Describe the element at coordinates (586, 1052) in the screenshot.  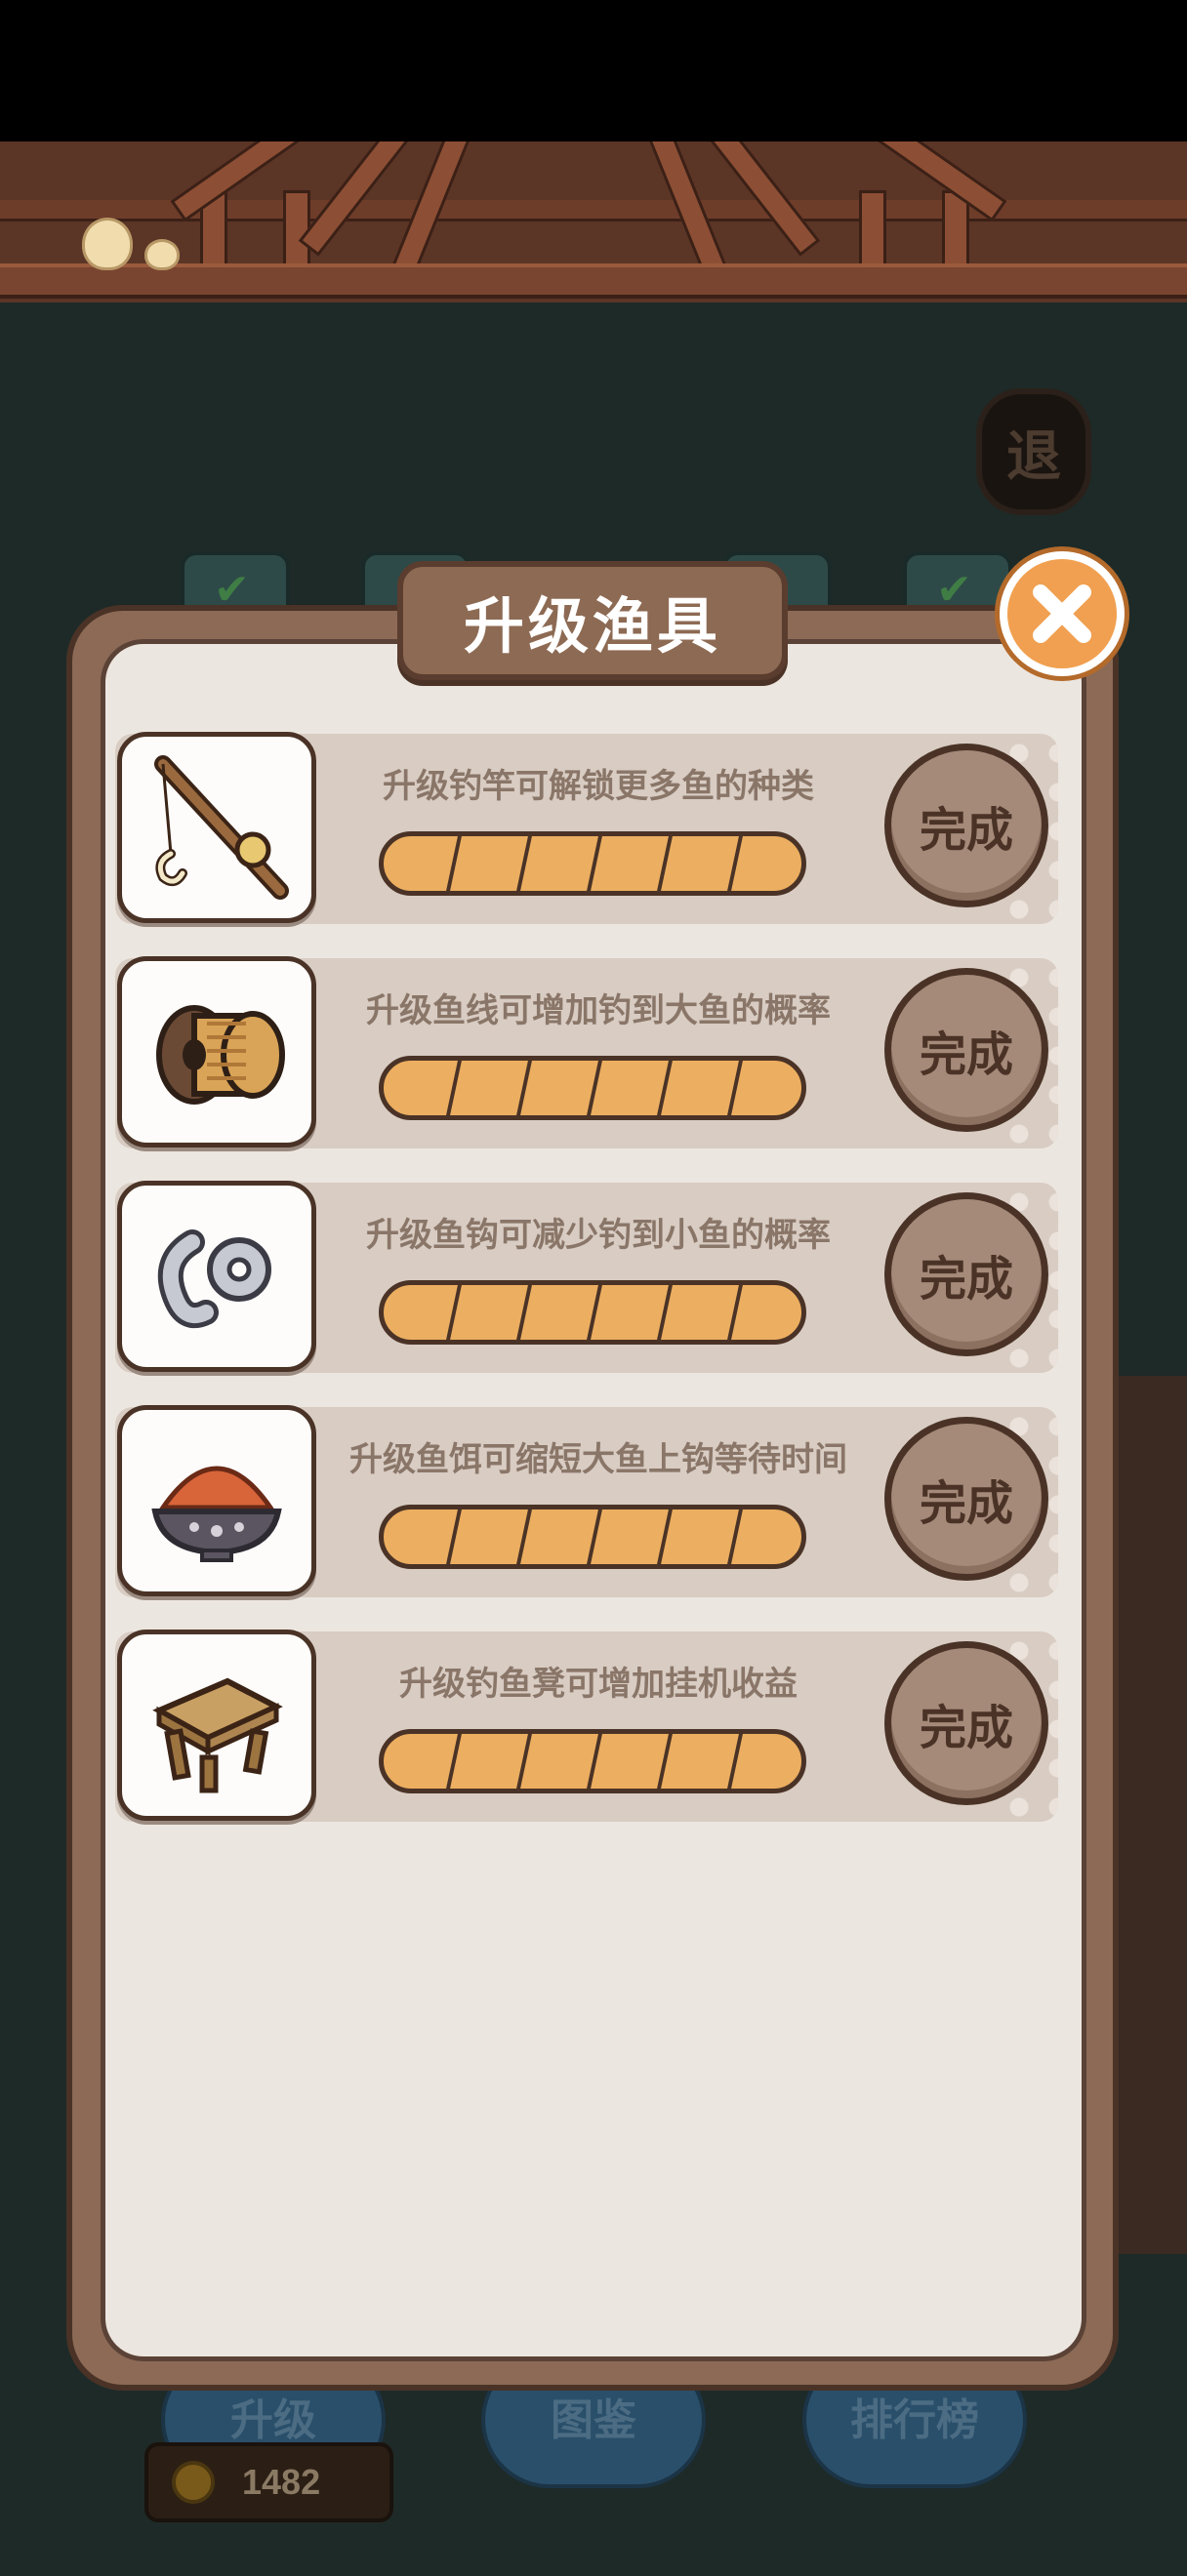
I see `upgrade-row-line: 升级鱼线可增加钓到大鱼的概率 完成` at that location.